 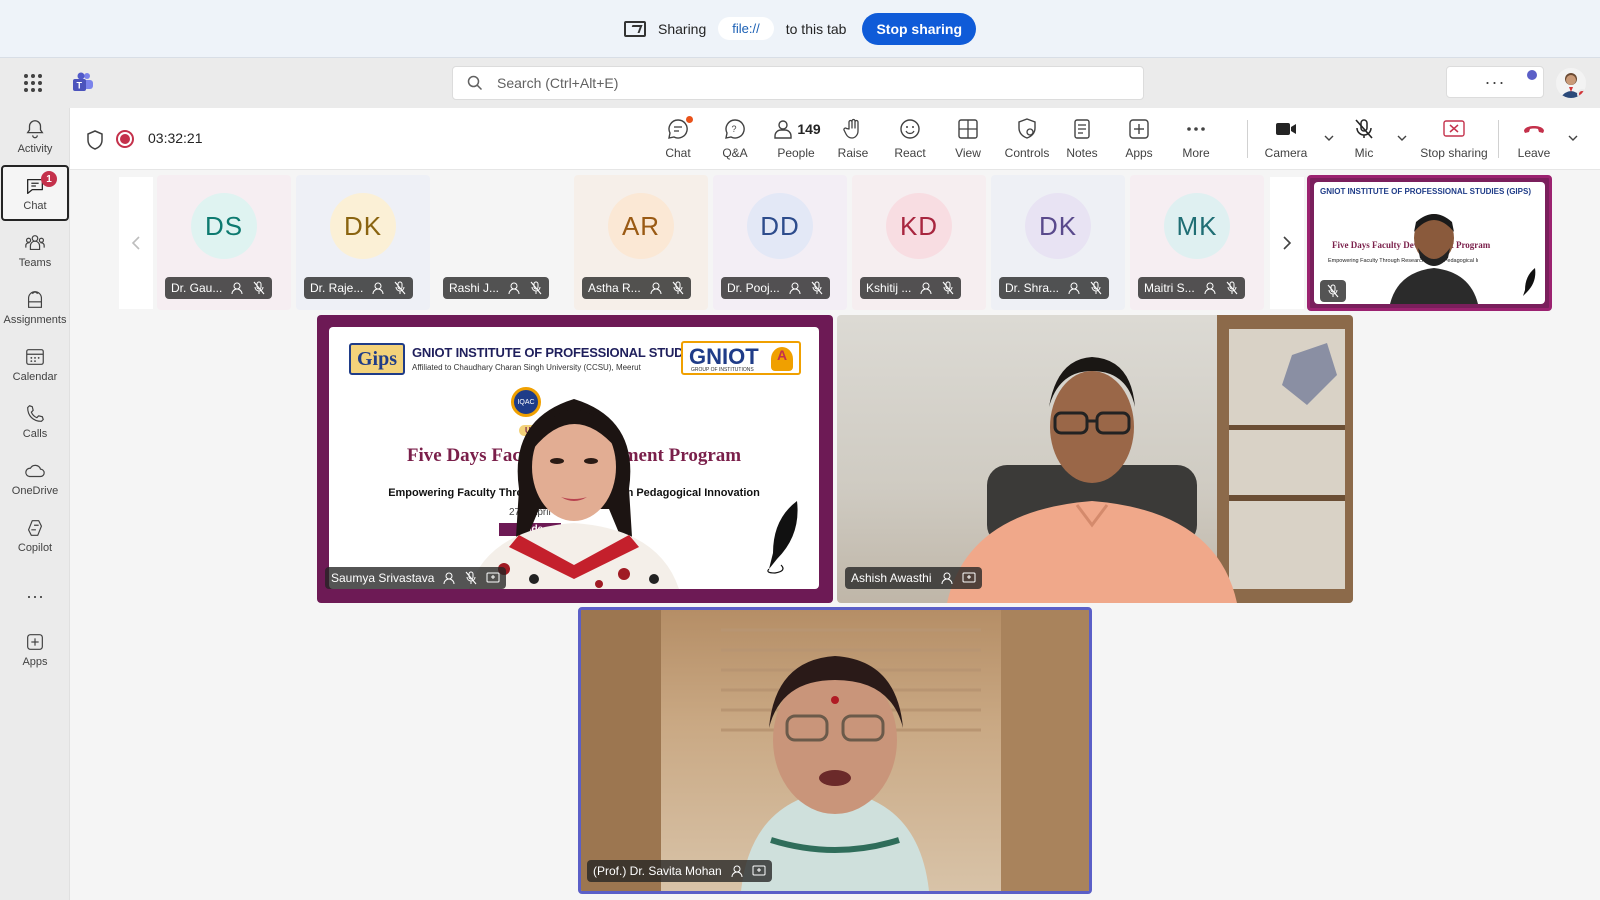 I want to click on toolbar-apps-button: Apps, so click(x=1139, y=140).